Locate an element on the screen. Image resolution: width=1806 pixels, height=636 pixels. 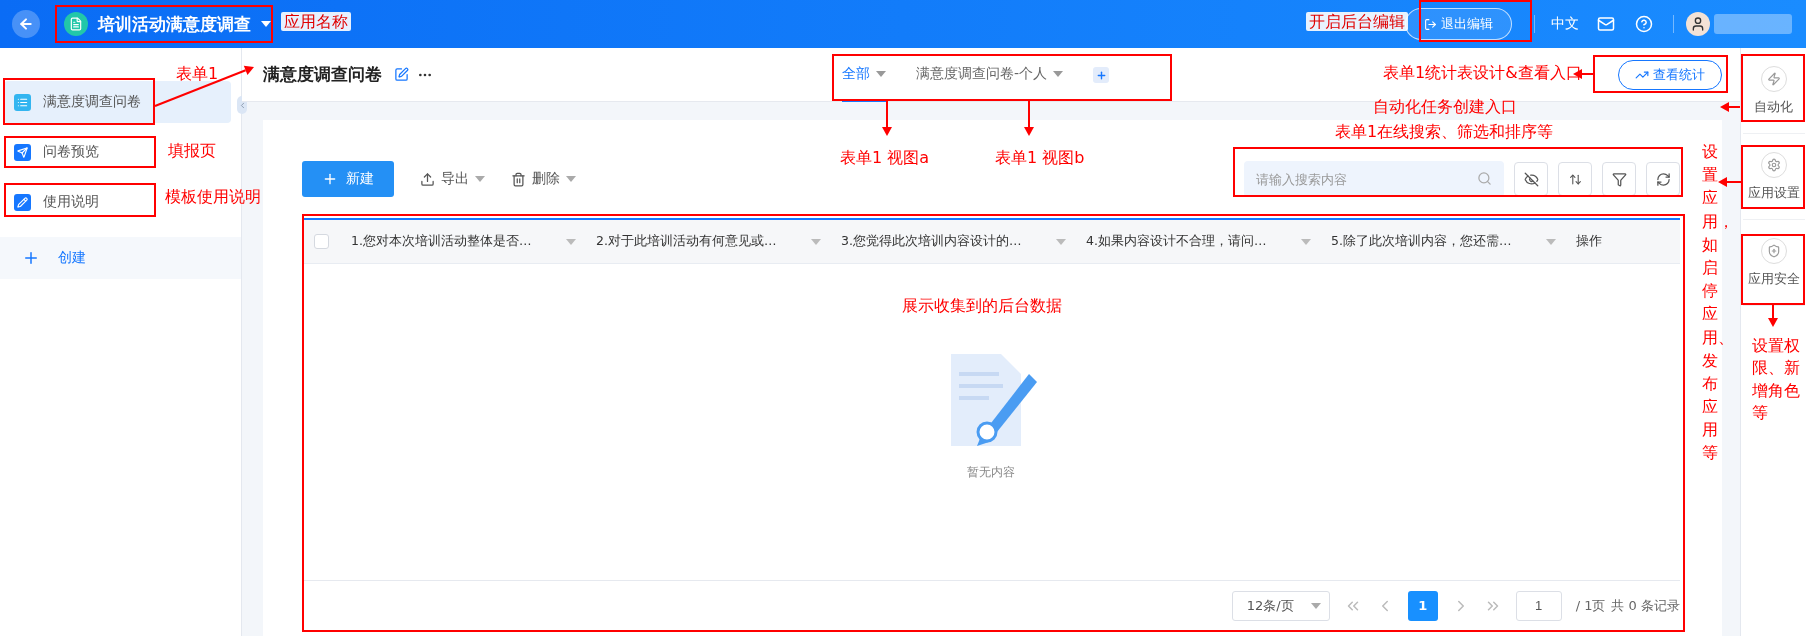
sidebar-item: 使用说明 is located at coordinates (56, 202).